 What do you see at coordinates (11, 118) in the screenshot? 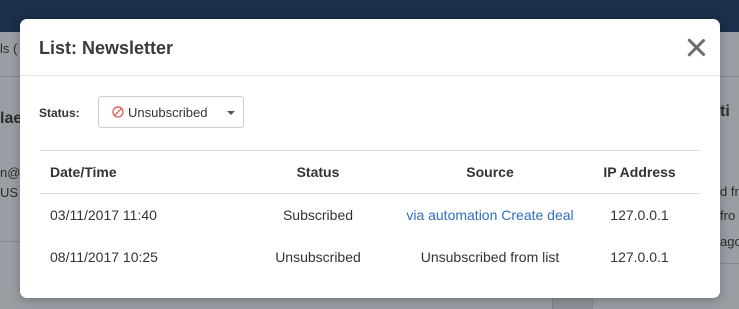
I see `background-text: lae` at bounding box center [11, 118].